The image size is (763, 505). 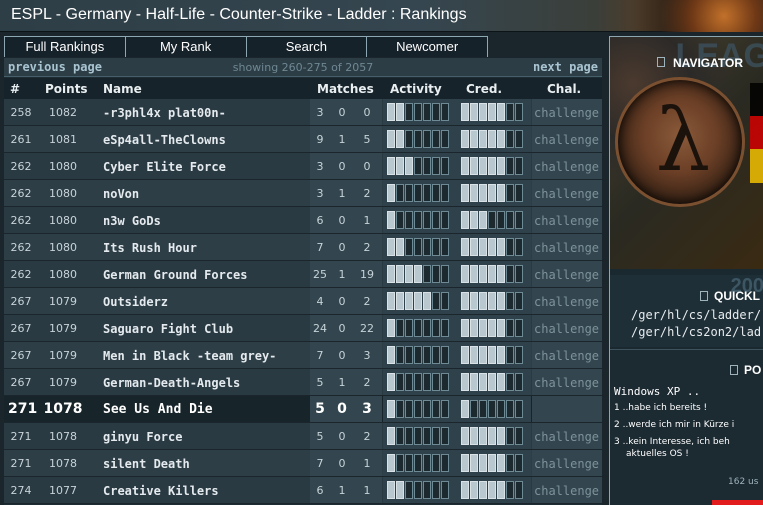 What do you see at coordinates (367, 274) in the screenshot?
I see `matches-won-cell: 19` at bounding box center [367, 274].